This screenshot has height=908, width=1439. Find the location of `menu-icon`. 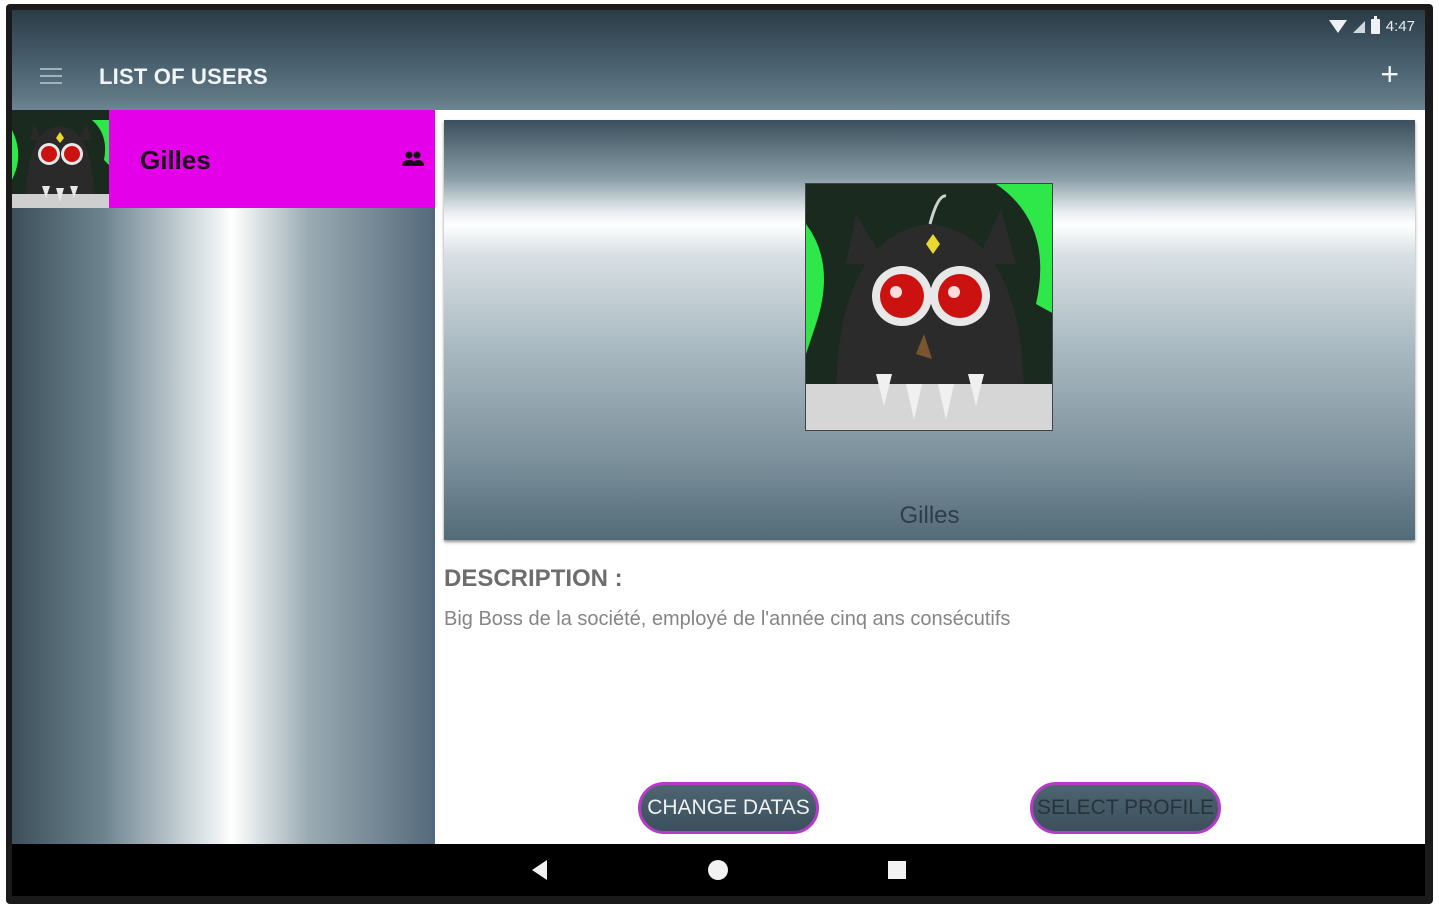

menu-icon is located at coordinates (51, 76).